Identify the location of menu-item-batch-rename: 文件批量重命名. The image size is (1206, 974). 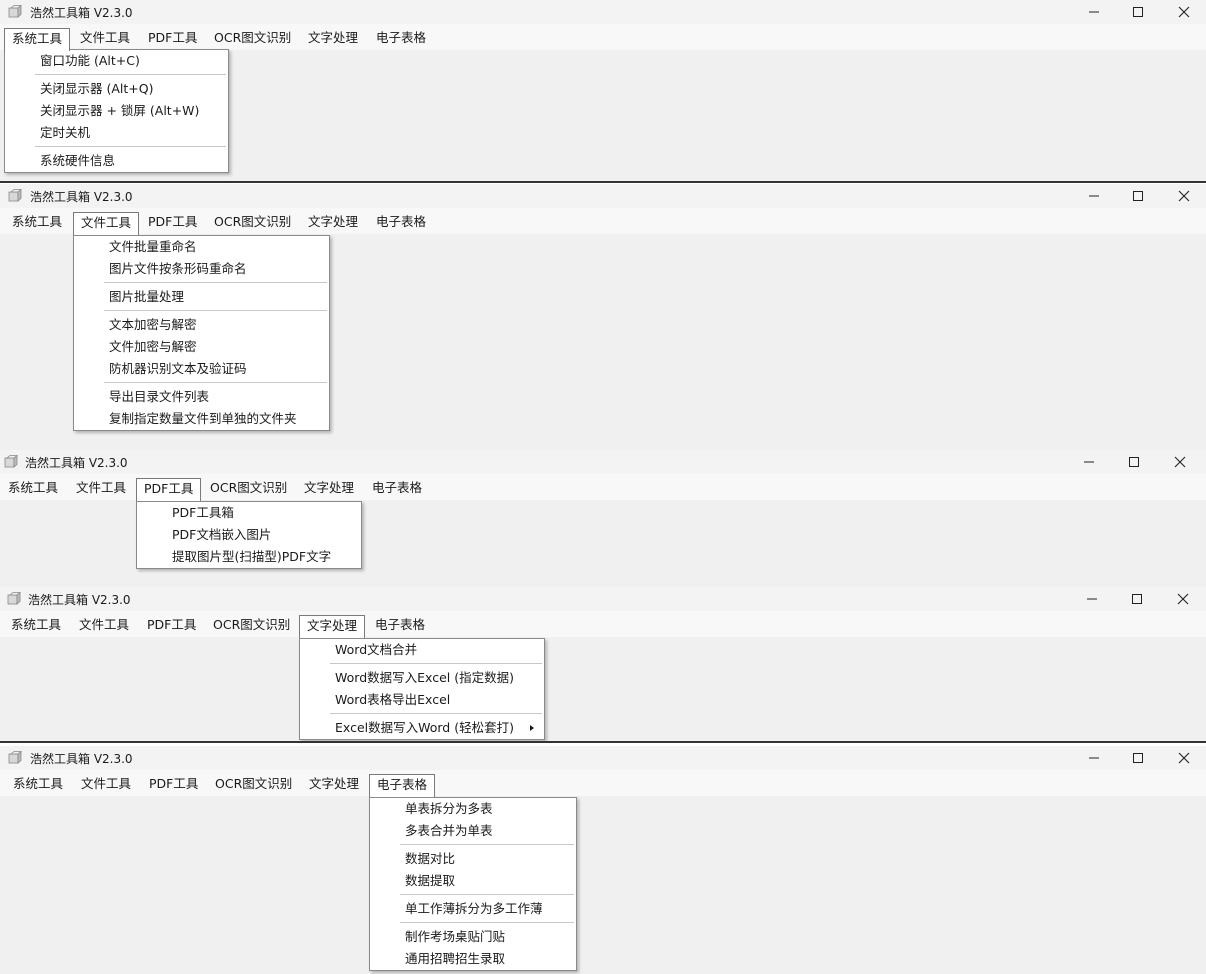
(201, 247).